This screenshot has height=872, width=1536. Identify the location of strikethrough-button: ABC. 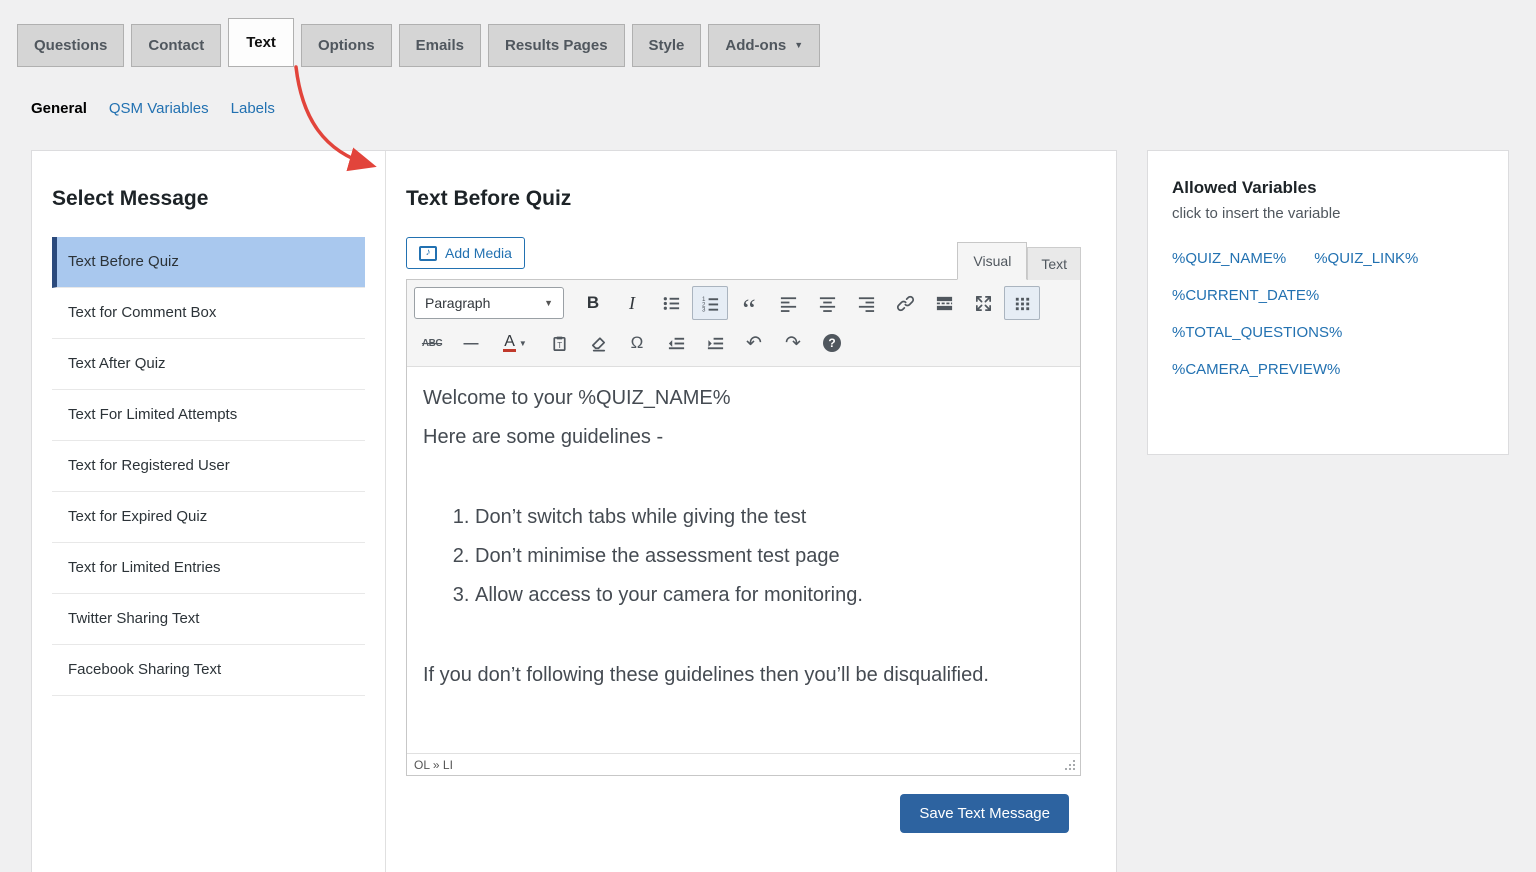
(432, 343).